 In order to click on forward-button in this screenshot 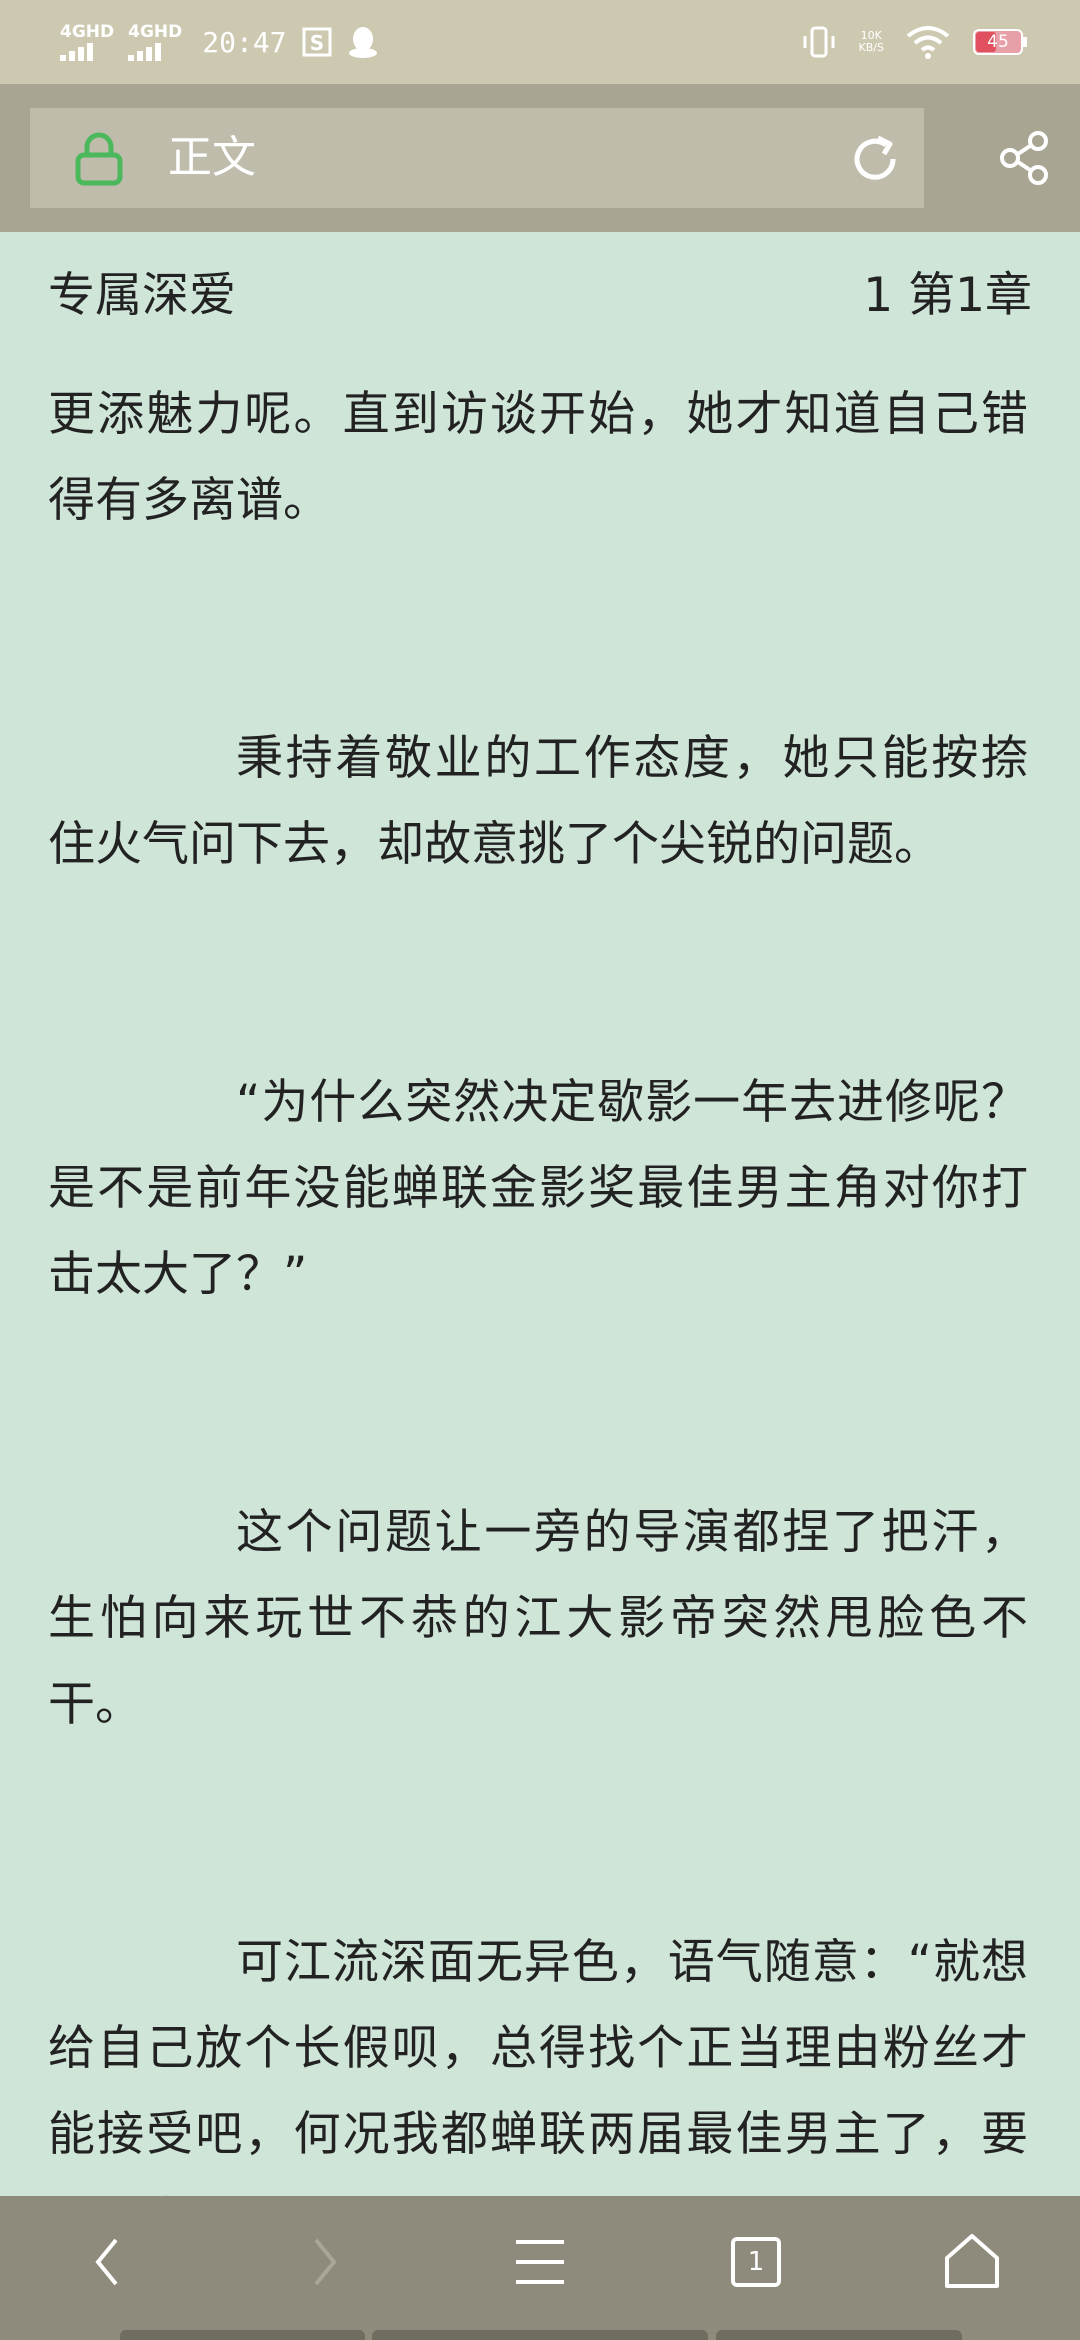, I will do `click(324, 2262)`.